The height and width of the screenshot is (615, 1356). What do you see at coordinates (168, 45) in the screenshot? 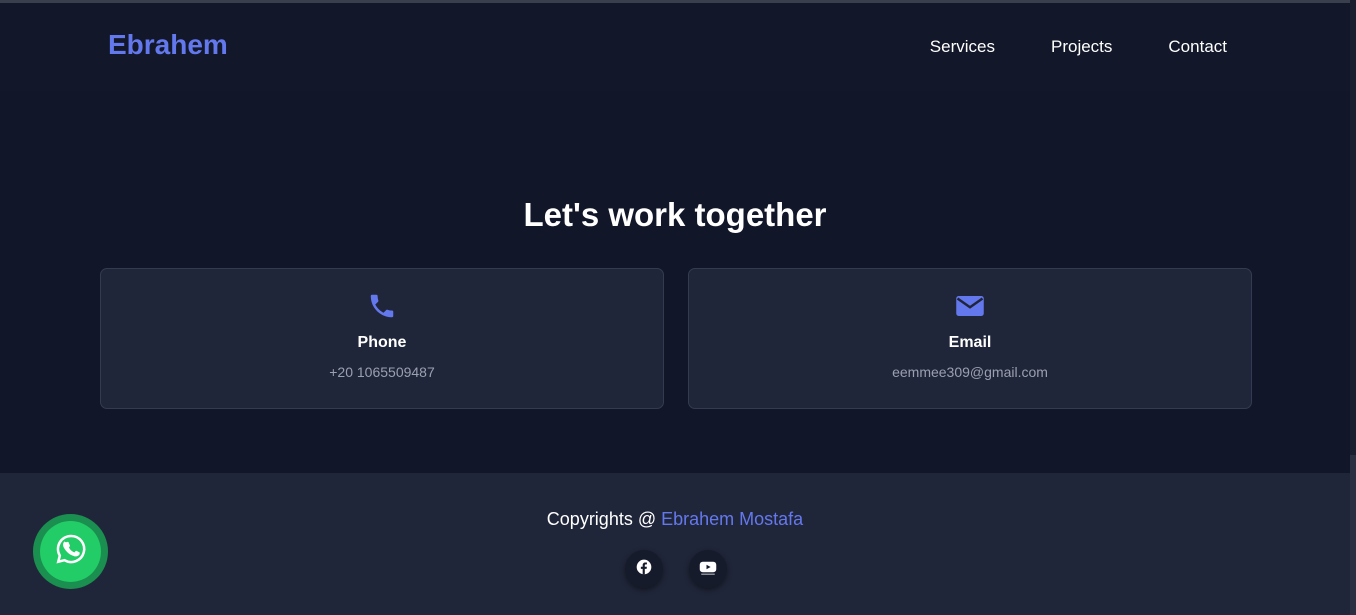
I see `site-logo: Ebrahem` at bounding box center [168, 45].